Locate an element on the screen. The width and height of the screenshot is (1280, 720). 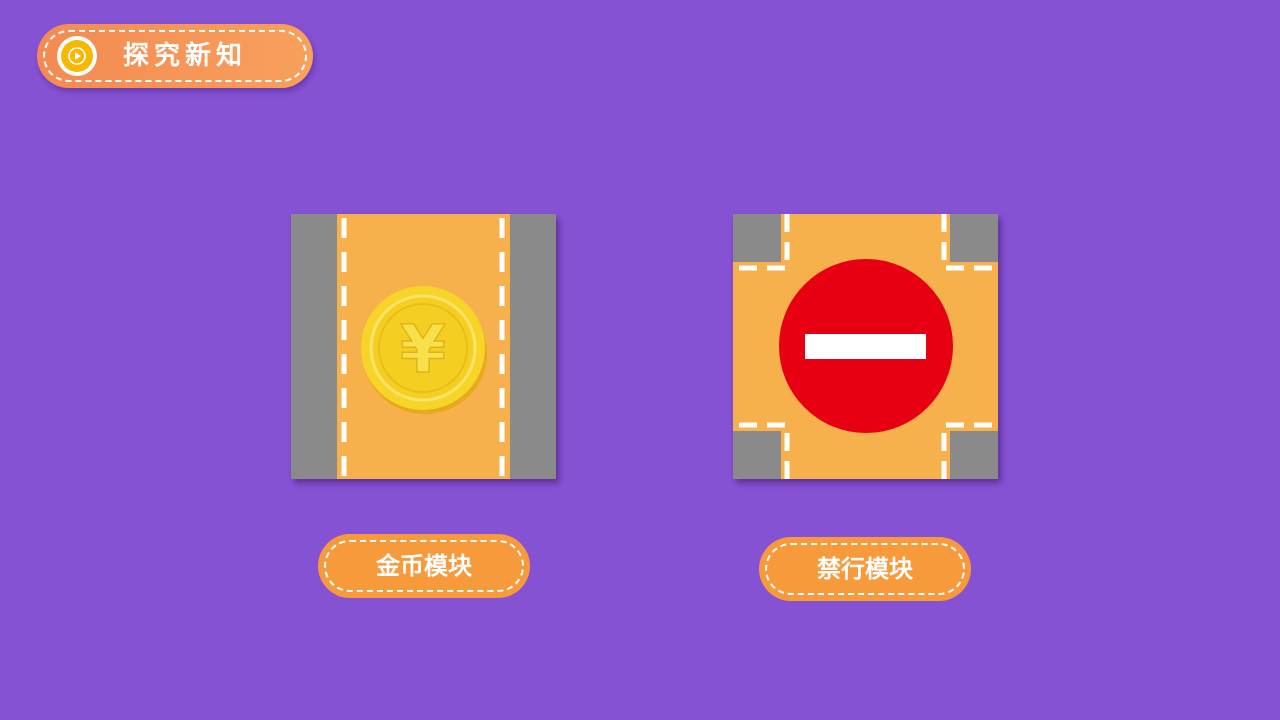
play-icon is located at coordinates (77, 56).